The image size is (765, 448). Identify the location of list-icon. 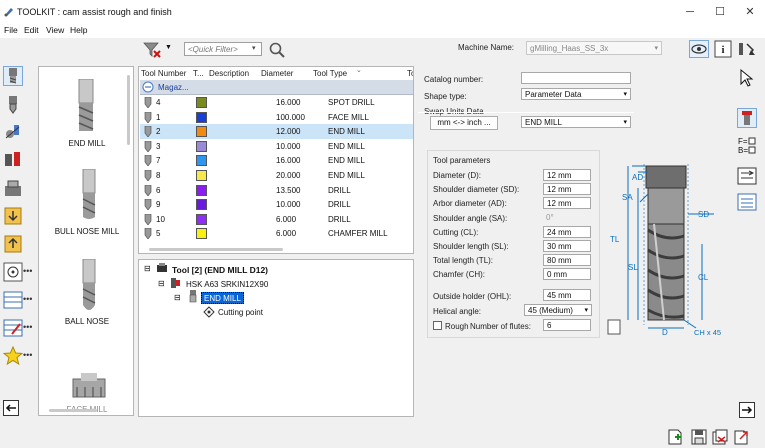
(747, 202).